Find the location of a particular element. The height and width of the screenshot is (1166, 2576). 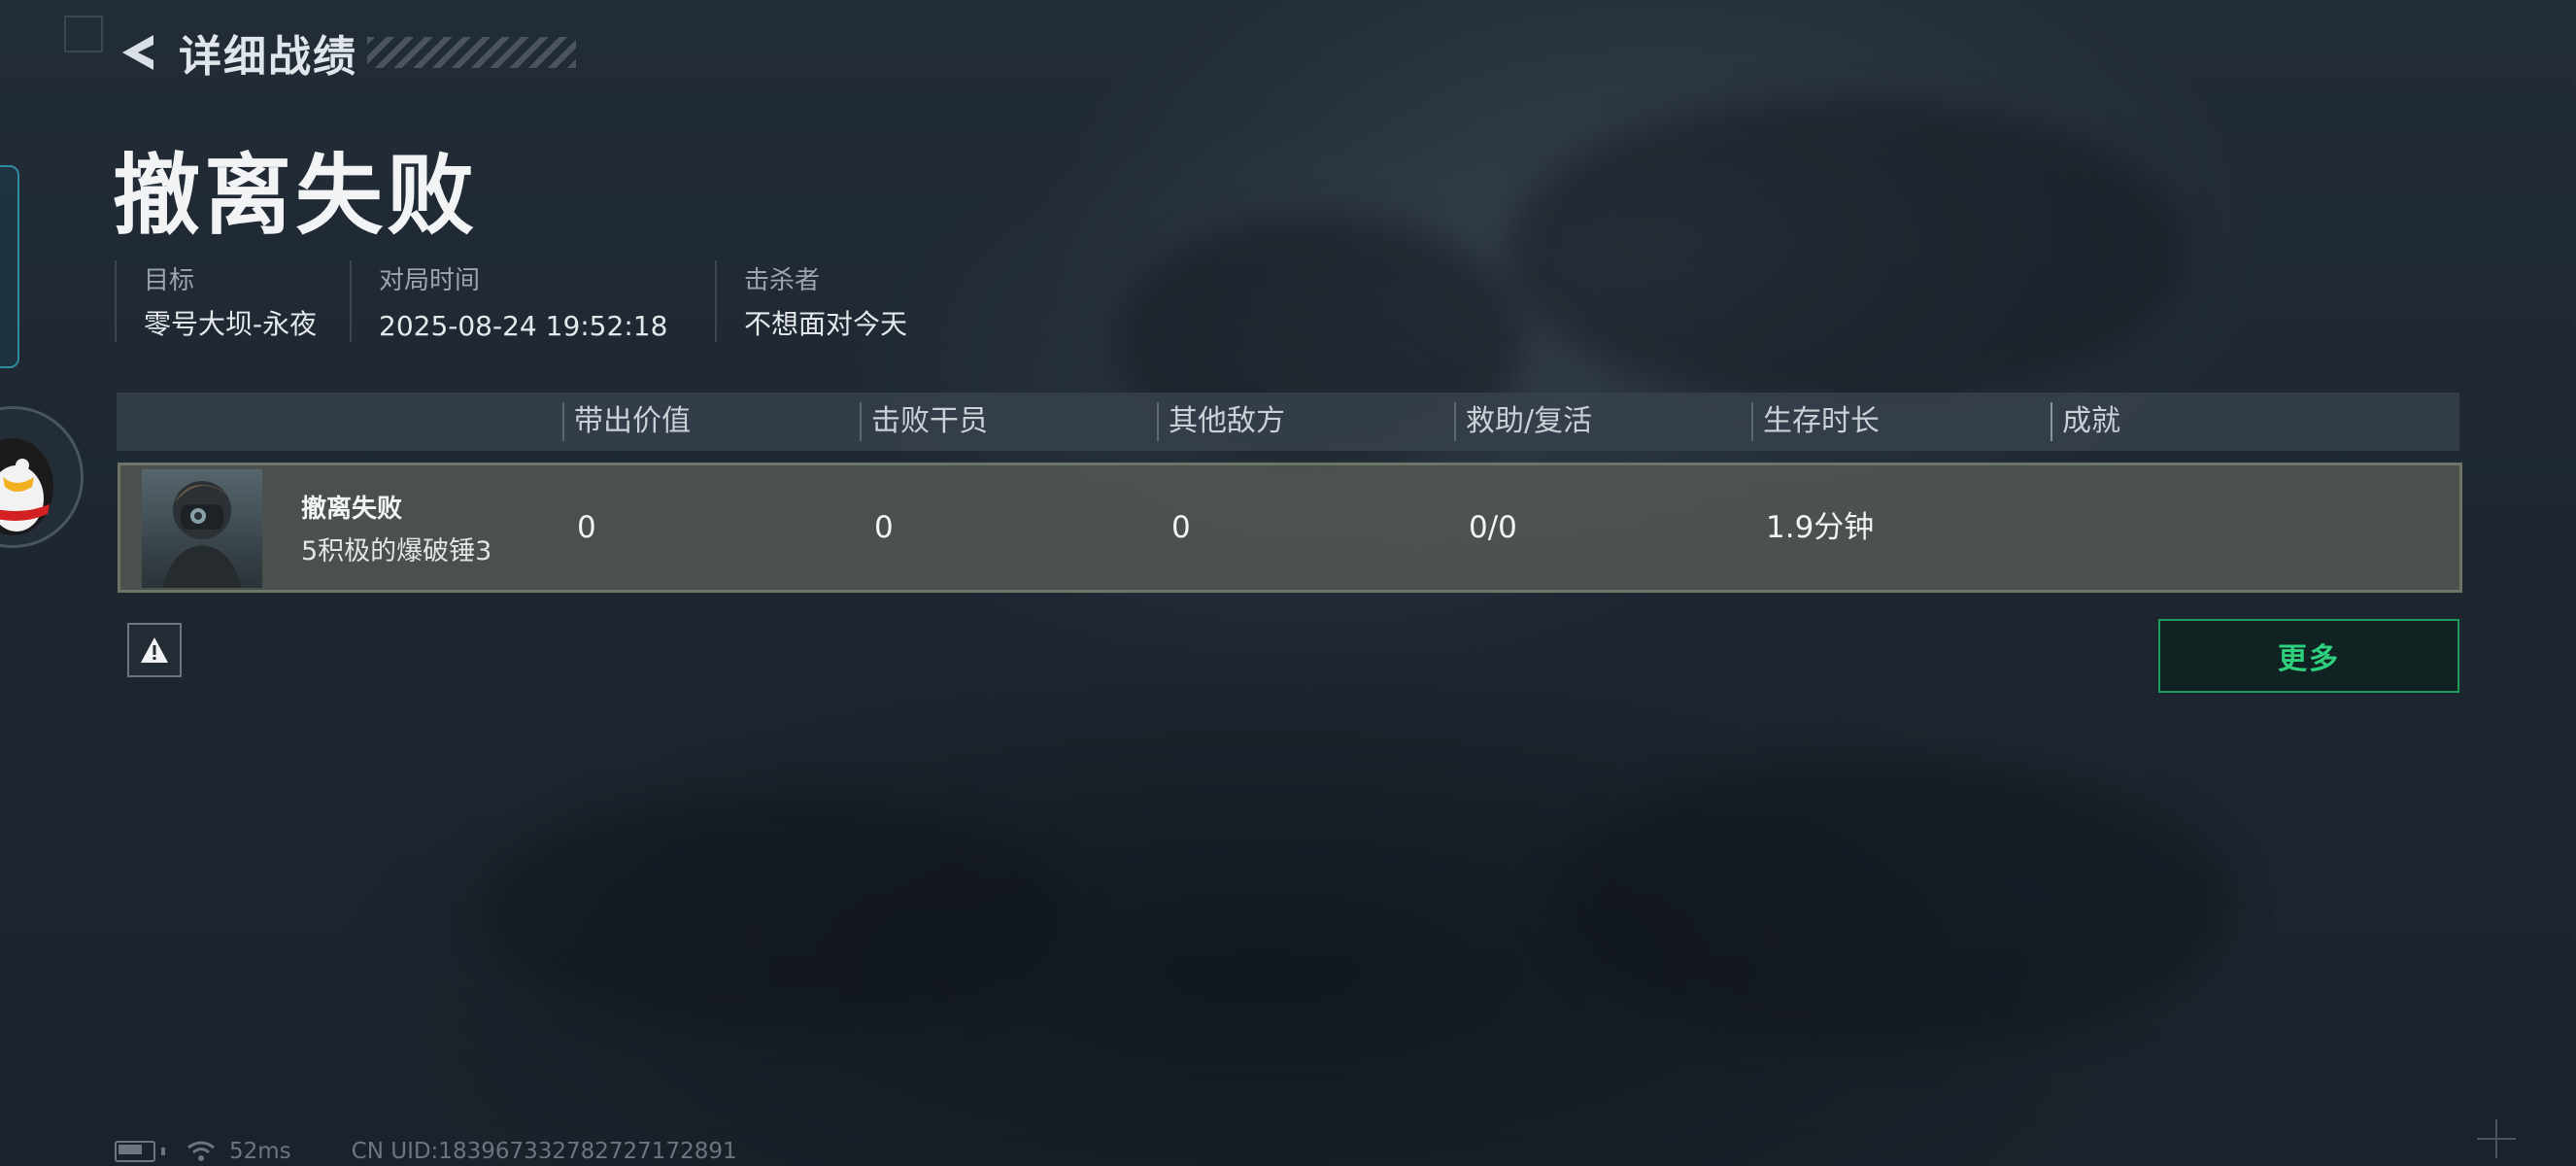

header: 详细战绩 is located at coordinates (236, 54).